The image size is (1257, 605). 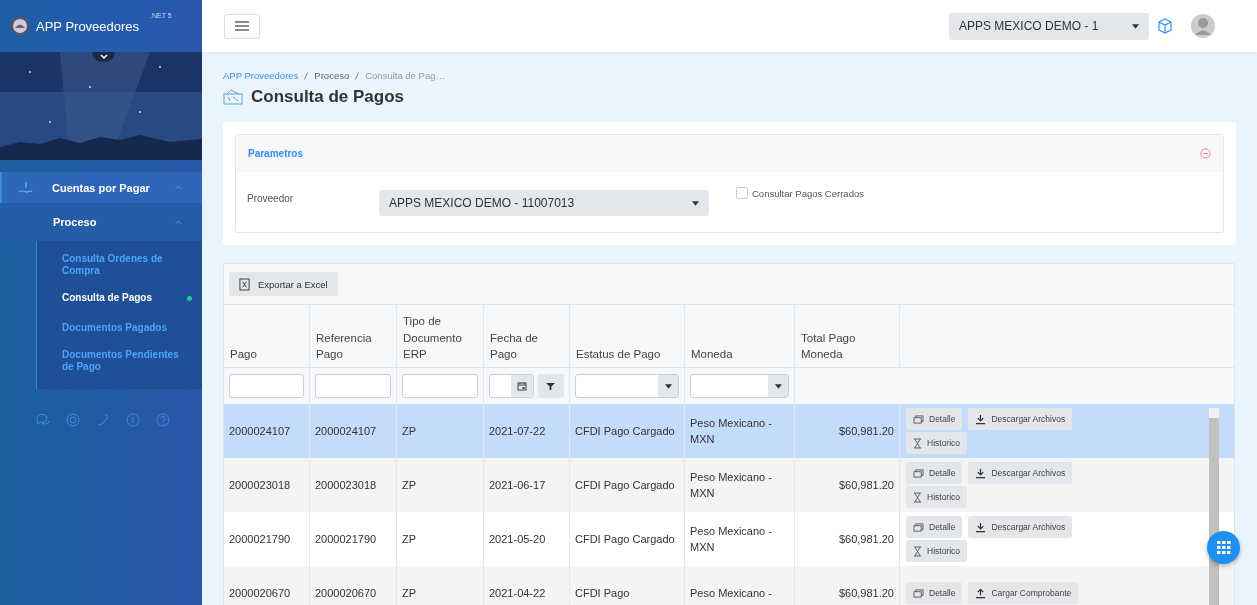 What do you see at coordinates (729, 485) in the screenshot?
I see `table-row: 2000023018 2000023018 ZP 2021-06-17 CFDI Pago Cargado Peso Mexicano - MXN $60,981.20 Detalle Descargar Archivos Historico` at bounding box center [729, 485].